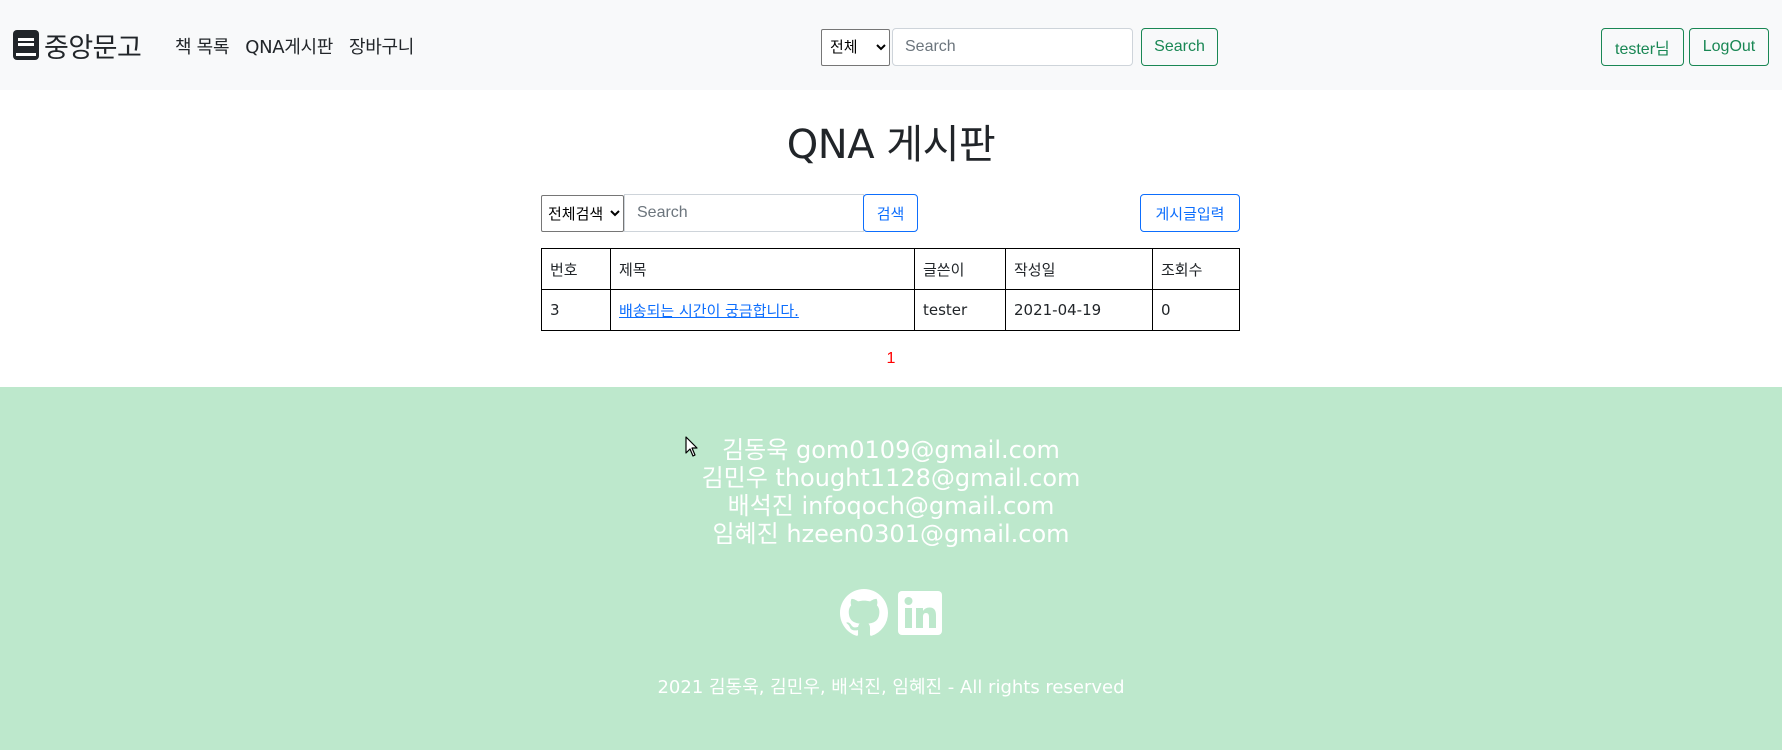 The width and height of the screenshot is (1782, 750). I want to click on board-search-bar: 전체검색 검색 게시글입력, so click(890, 213).